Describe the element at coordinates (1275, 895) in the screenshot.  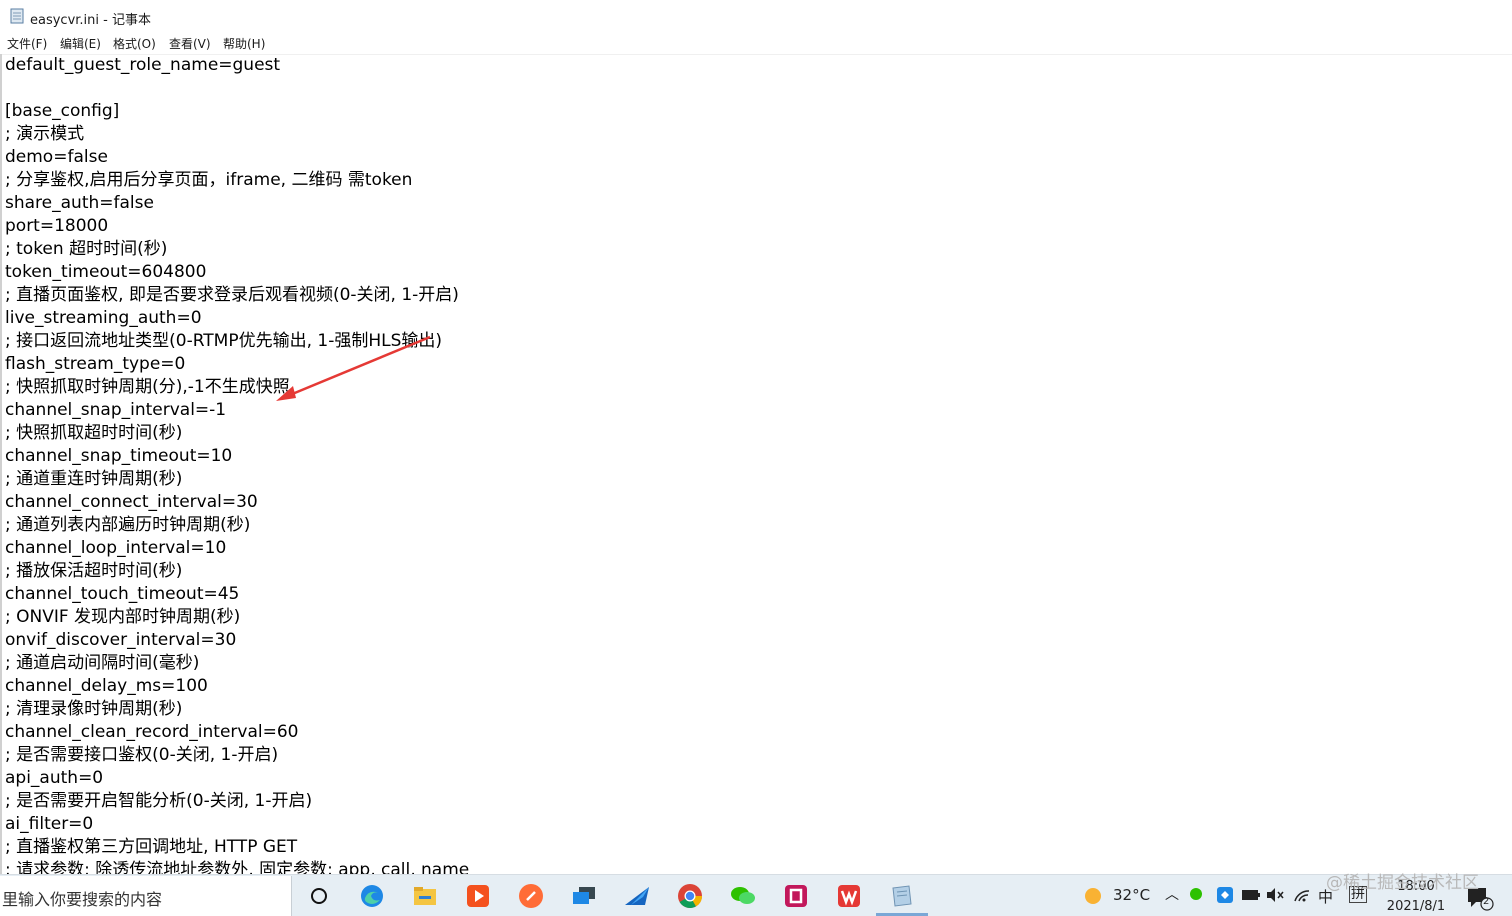
I see `speaker-muted-icon` at that location.